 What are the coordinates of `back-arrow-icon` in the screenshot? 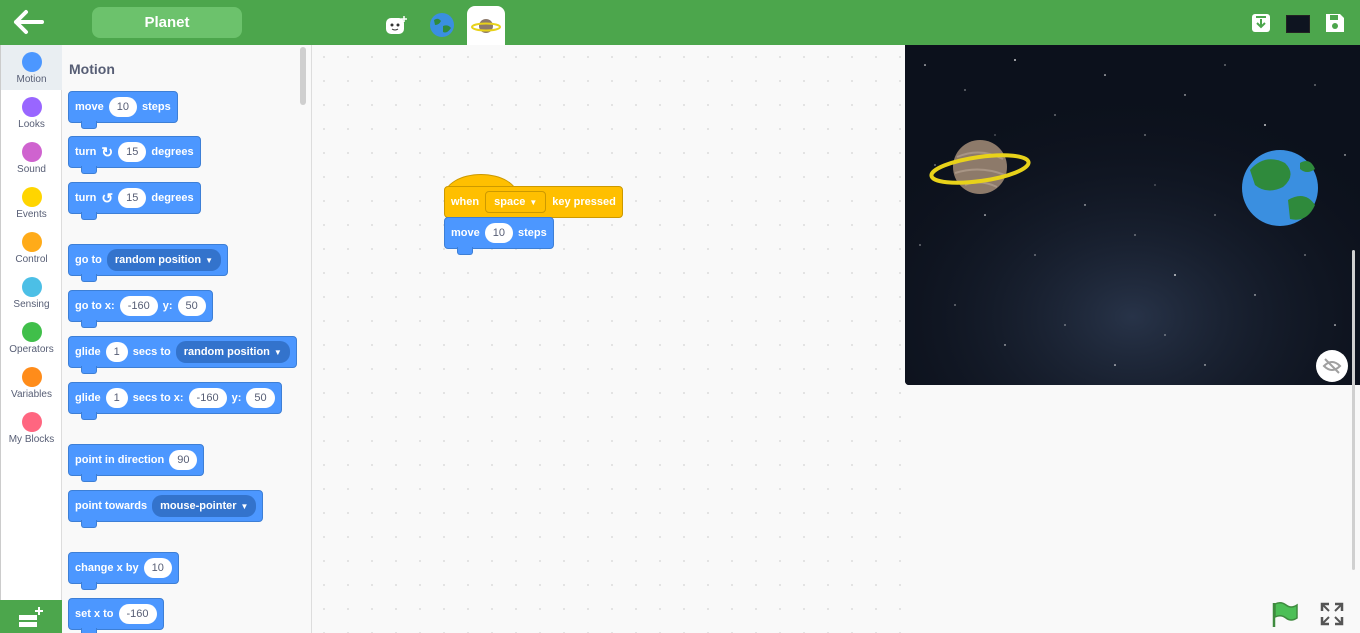 It's located at (28, 22).